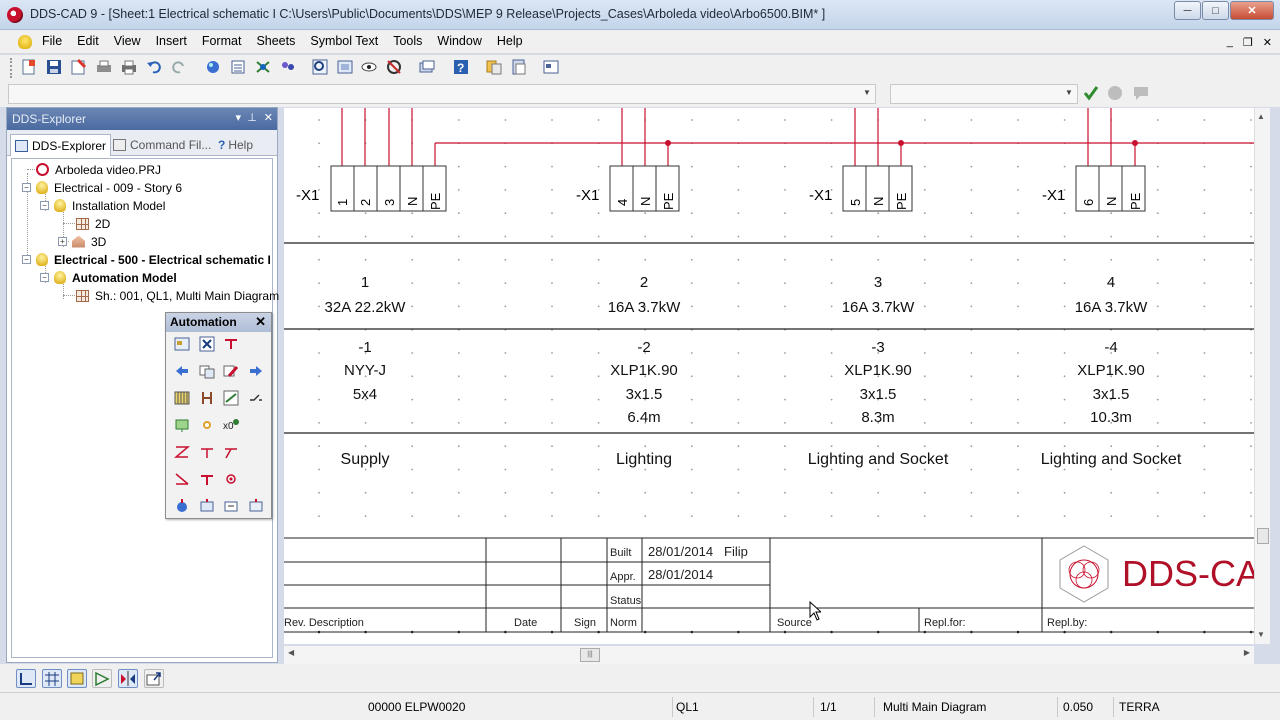 The image size is (1280, 720). I want to click on network-icon, so click(263, 67).